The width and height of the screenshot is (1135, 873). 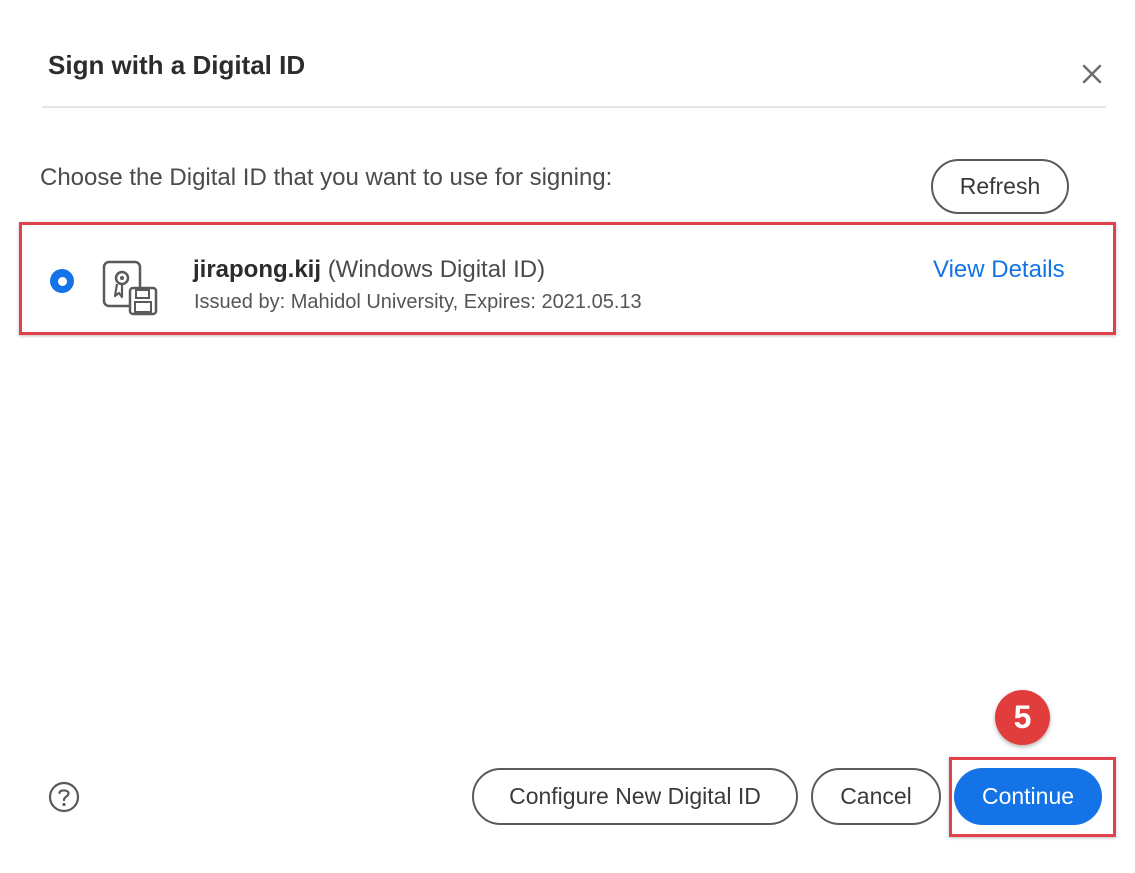 I want to click on digital-id-title: jirapong.kij (Windows Digital ID), so click(x=369, y=270).